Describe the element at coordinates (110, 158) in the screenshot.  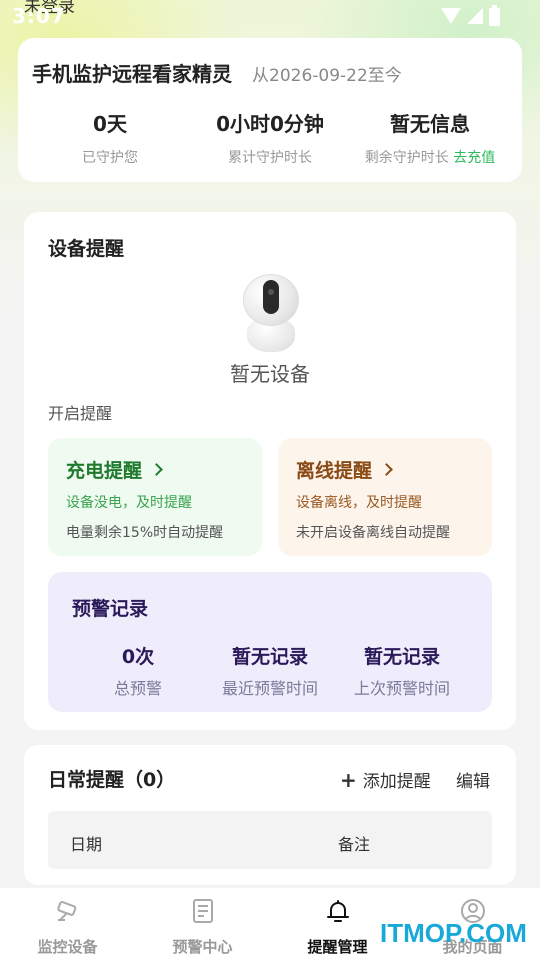
I see `stat-label: 已守护您` at that location.